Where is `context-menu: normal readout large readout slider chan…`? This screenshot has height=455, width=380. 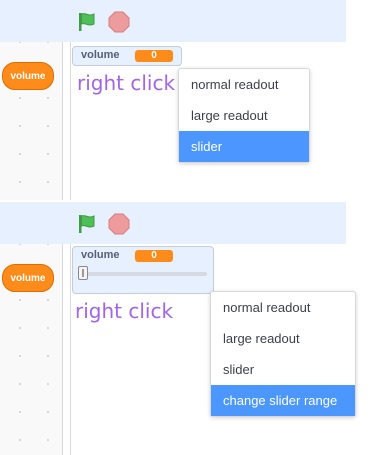
context-menu: normal readout large readout slider chan… is located at coordinates (283, 354).